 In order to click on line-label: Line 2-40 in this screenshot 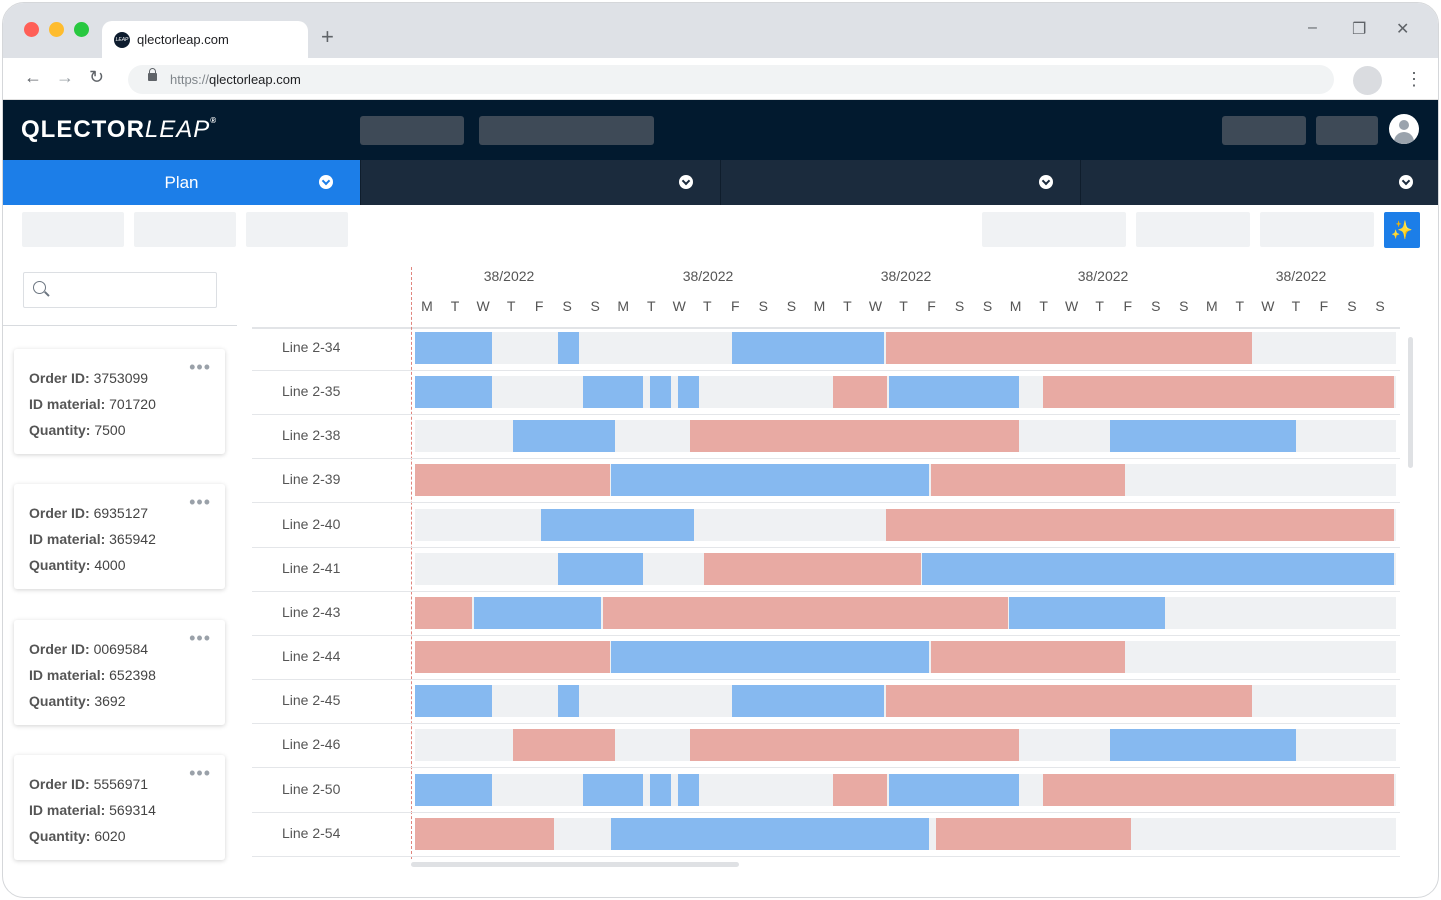, I will do `click(311, 524)`.